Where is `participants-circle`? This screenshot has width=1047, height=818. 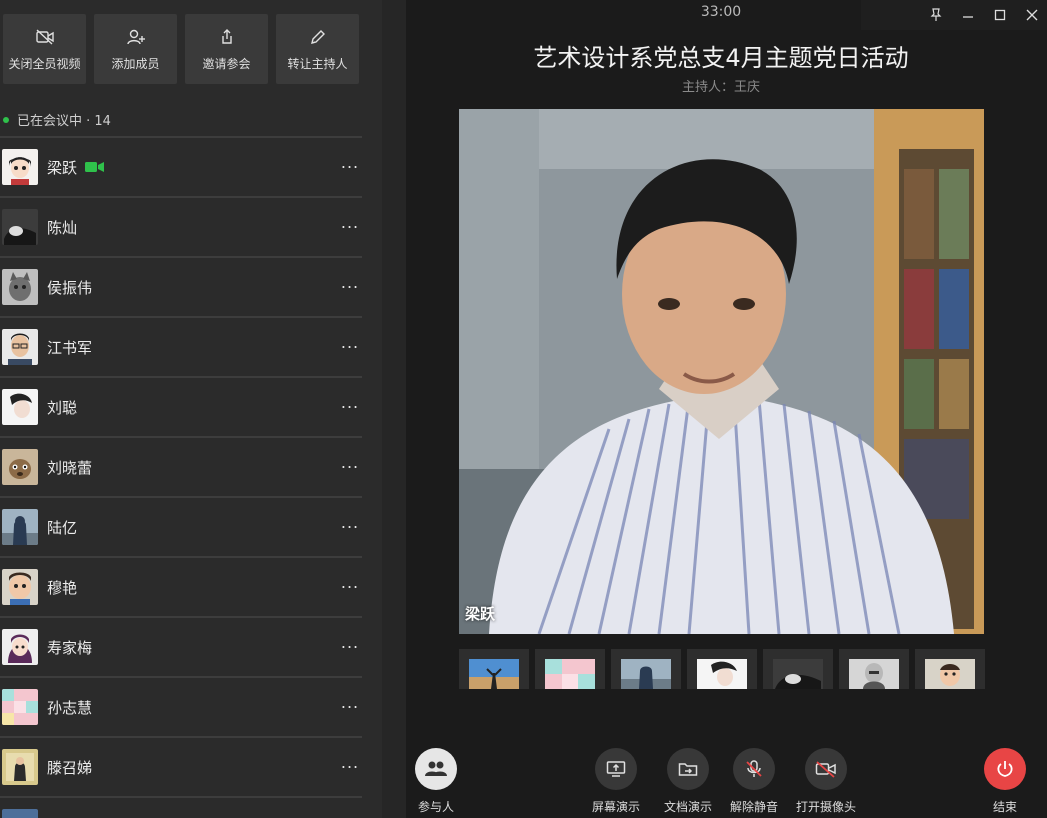
participants-circle is located at coordinates (436, 769).